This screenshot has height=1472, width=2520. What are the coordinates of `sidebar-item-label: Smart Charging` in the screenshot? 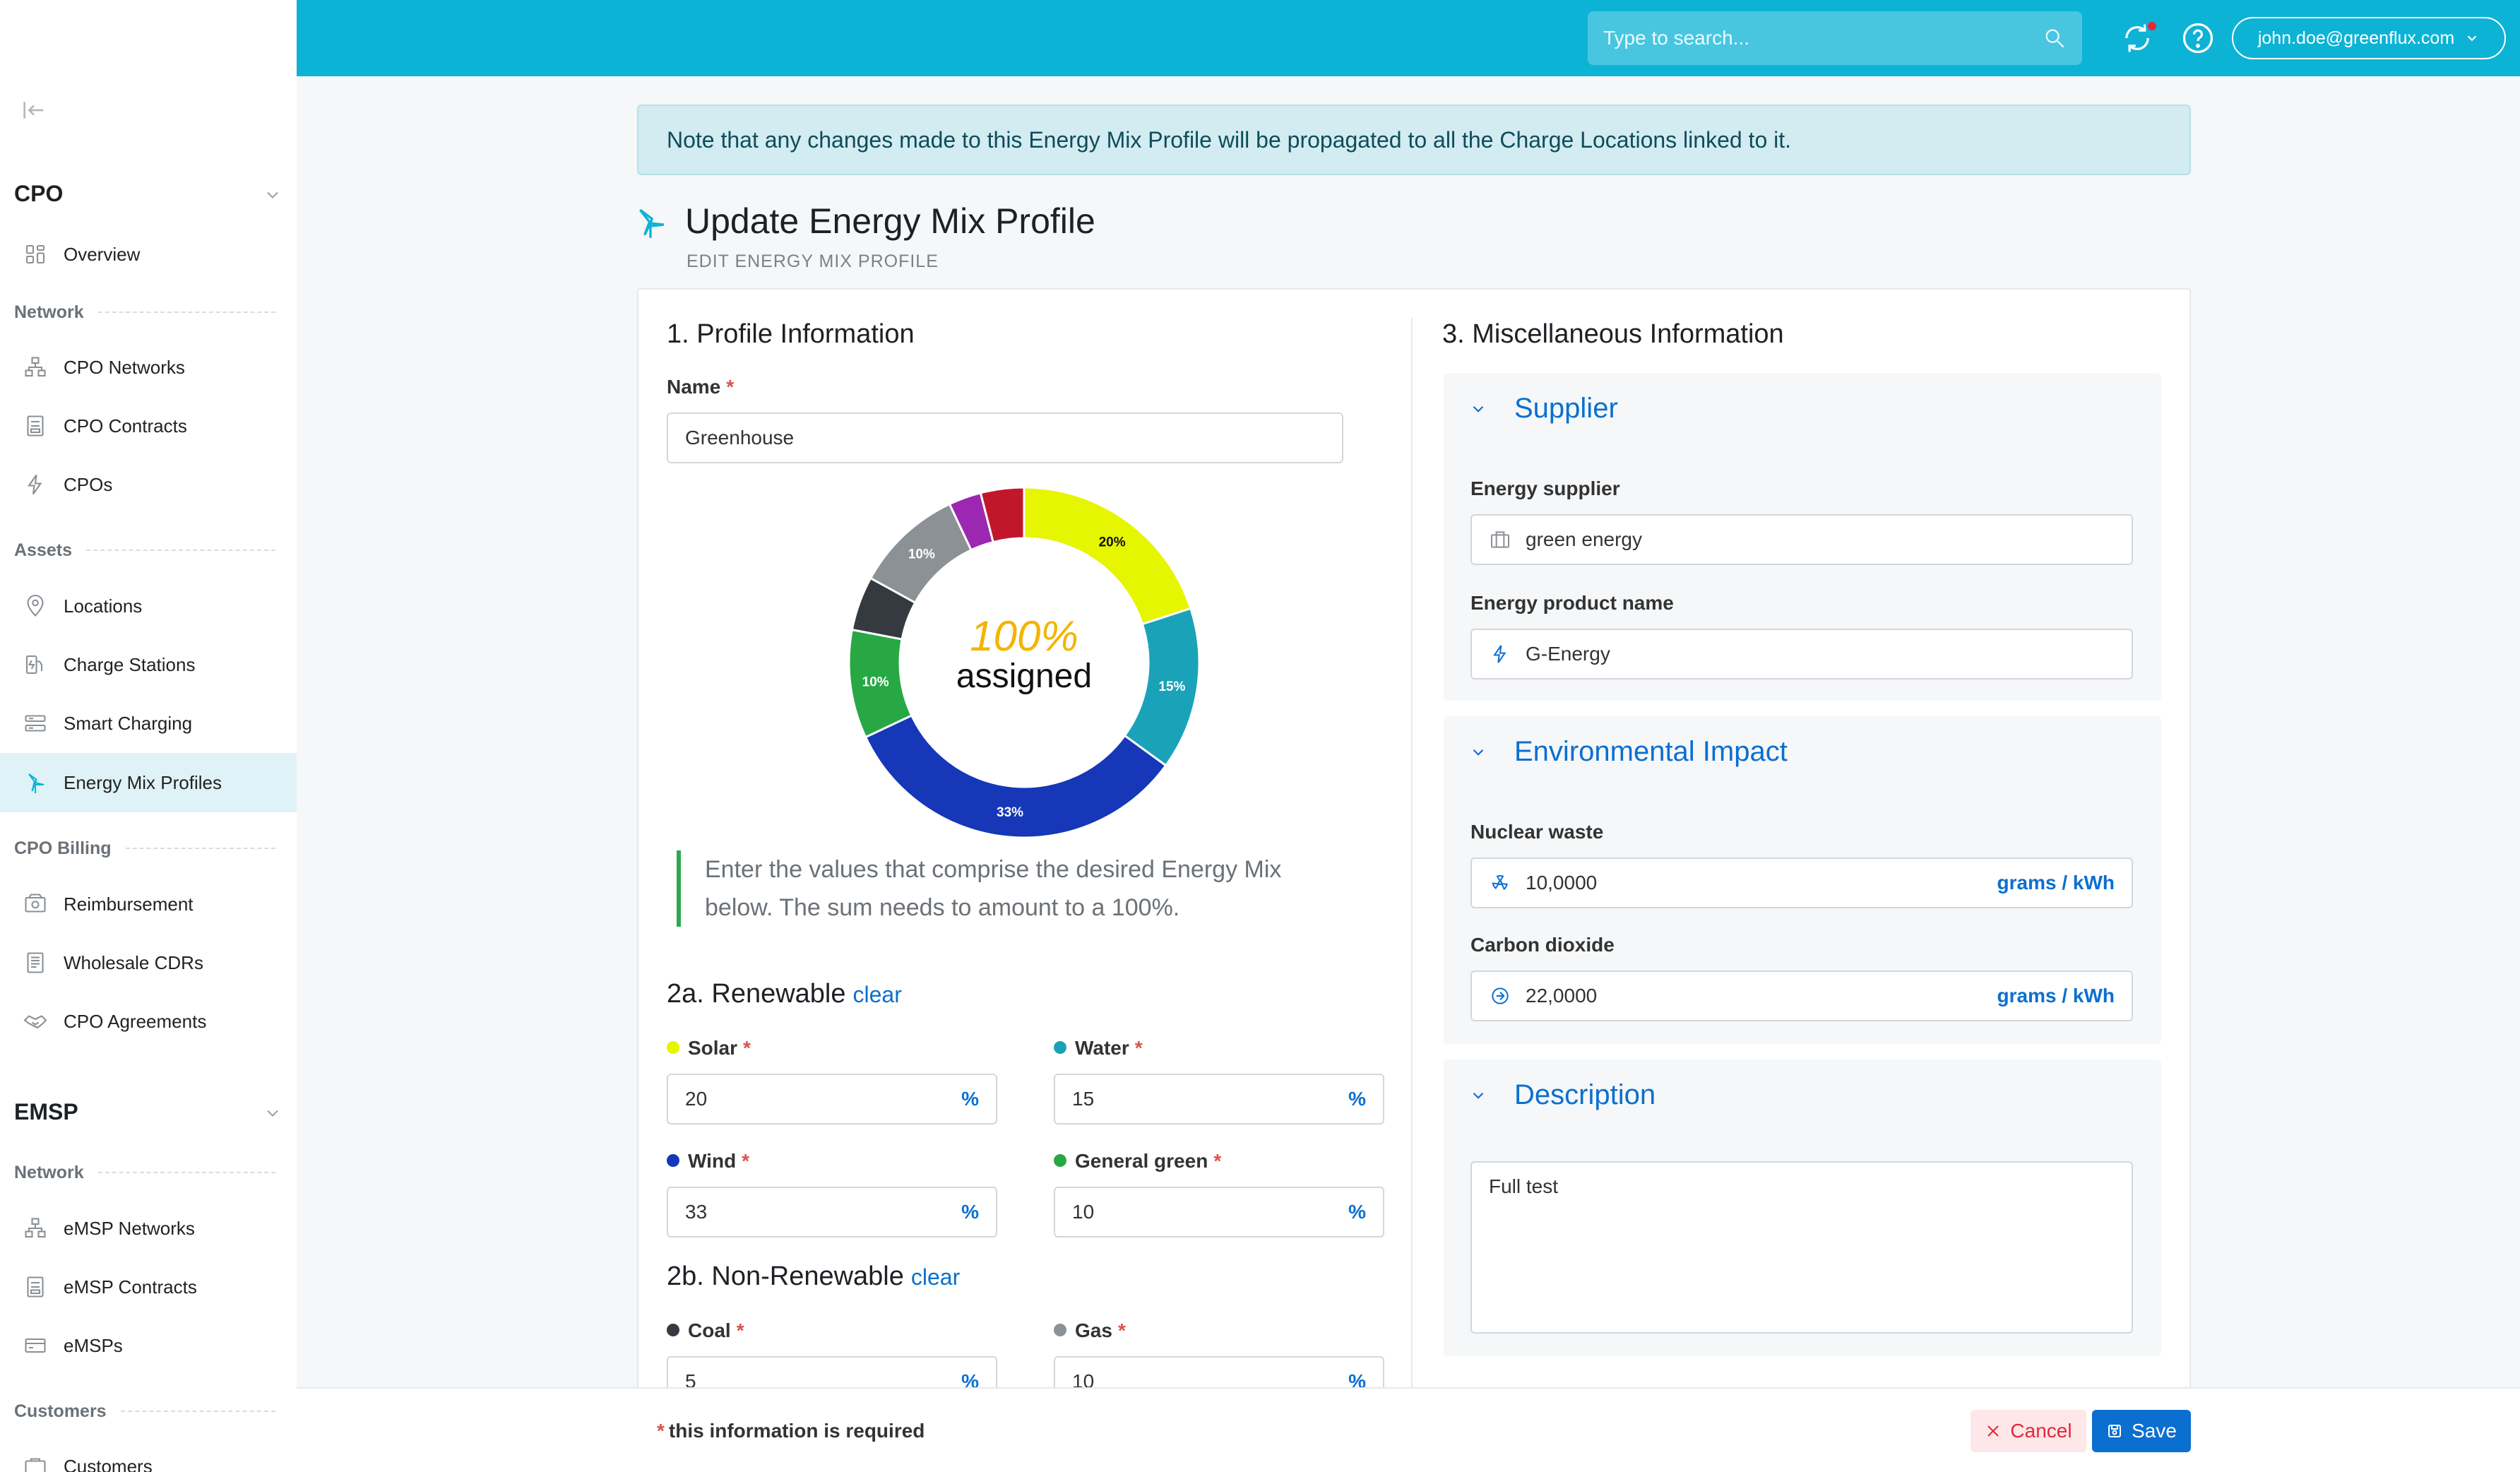 It's located at (128, 723).